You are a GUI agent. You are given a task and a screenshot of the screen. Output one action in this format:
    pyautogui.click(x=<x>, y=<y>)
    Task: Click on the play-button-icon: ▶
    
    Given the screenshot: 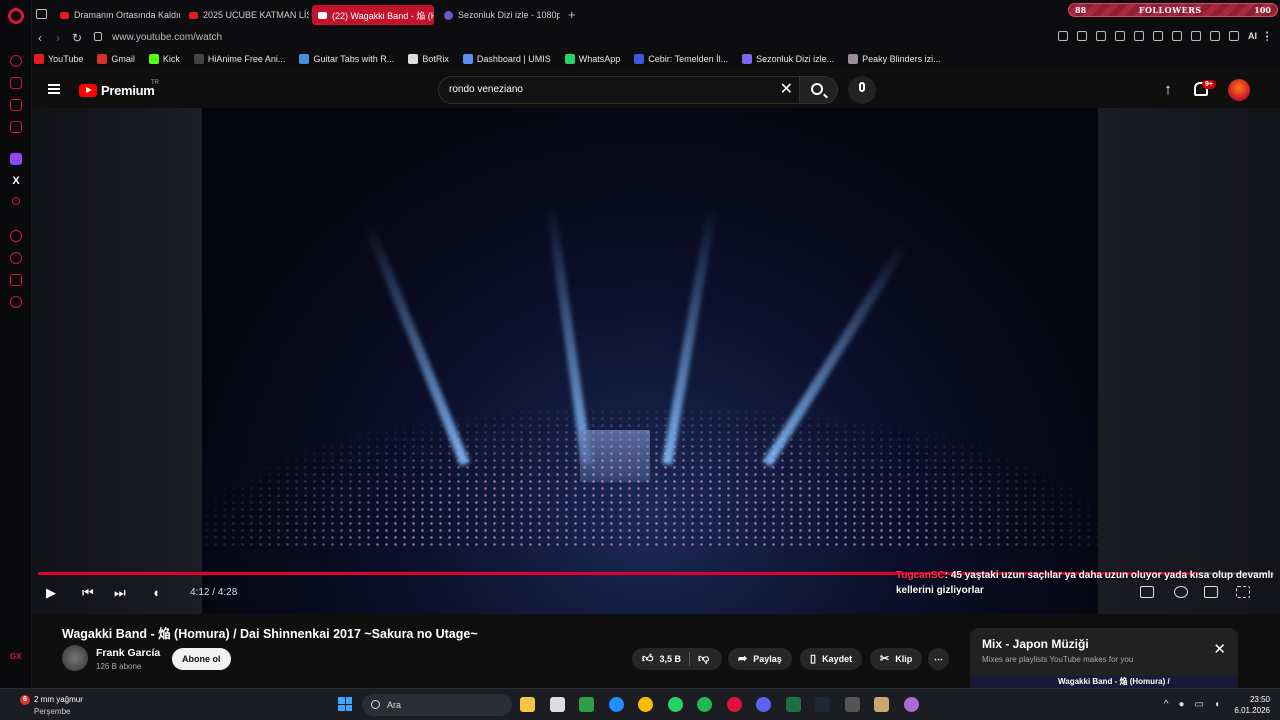 What is the action you would take?
    pyautogui.click(x=51, y=593)
    